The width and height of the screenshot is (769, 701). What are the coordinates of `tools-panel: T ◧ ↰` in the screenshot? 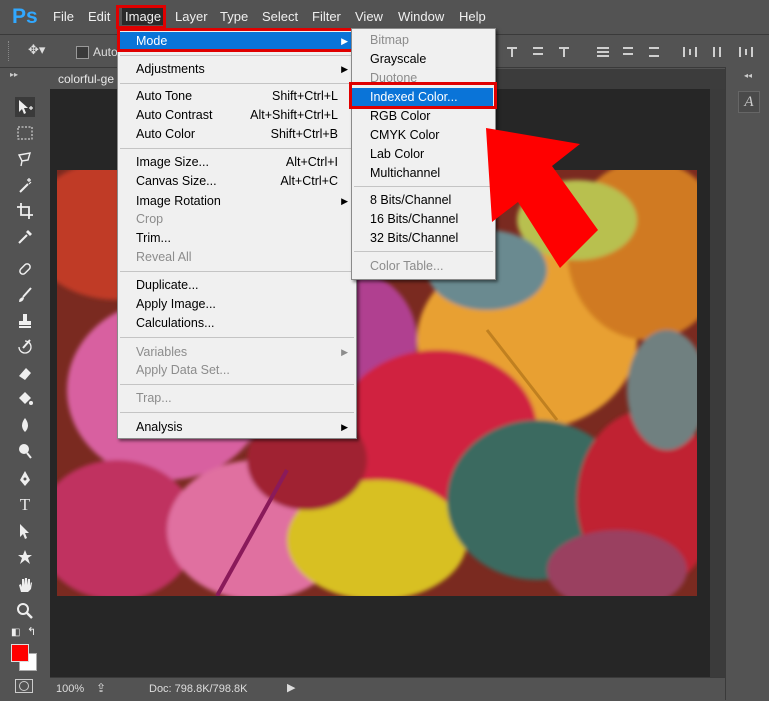 It's located at (24, 390).